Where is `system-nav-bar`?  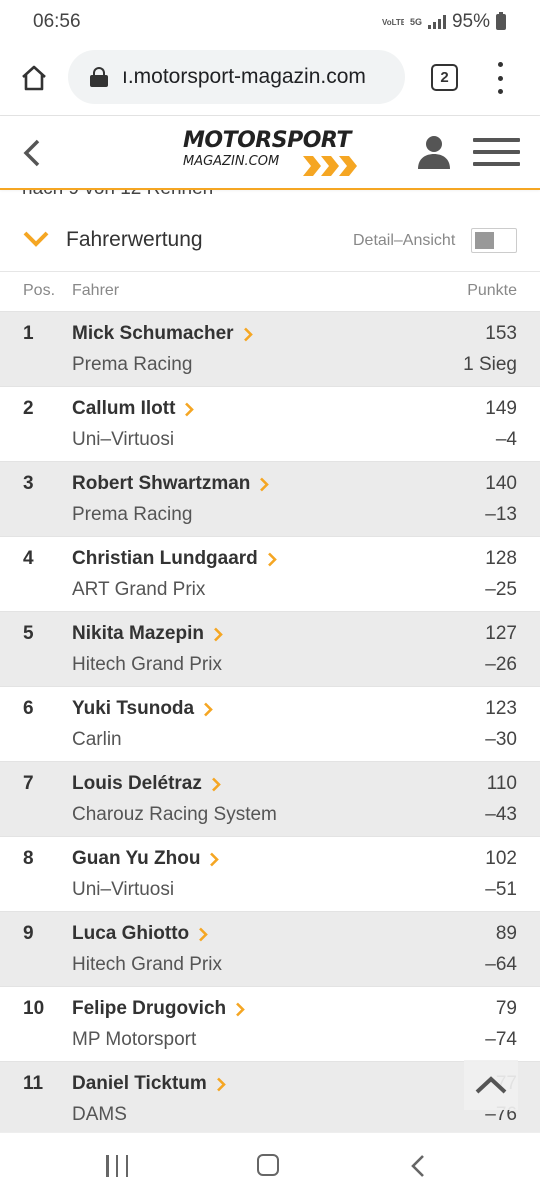 system-nav-bar is located at coordinates (270, 1166).